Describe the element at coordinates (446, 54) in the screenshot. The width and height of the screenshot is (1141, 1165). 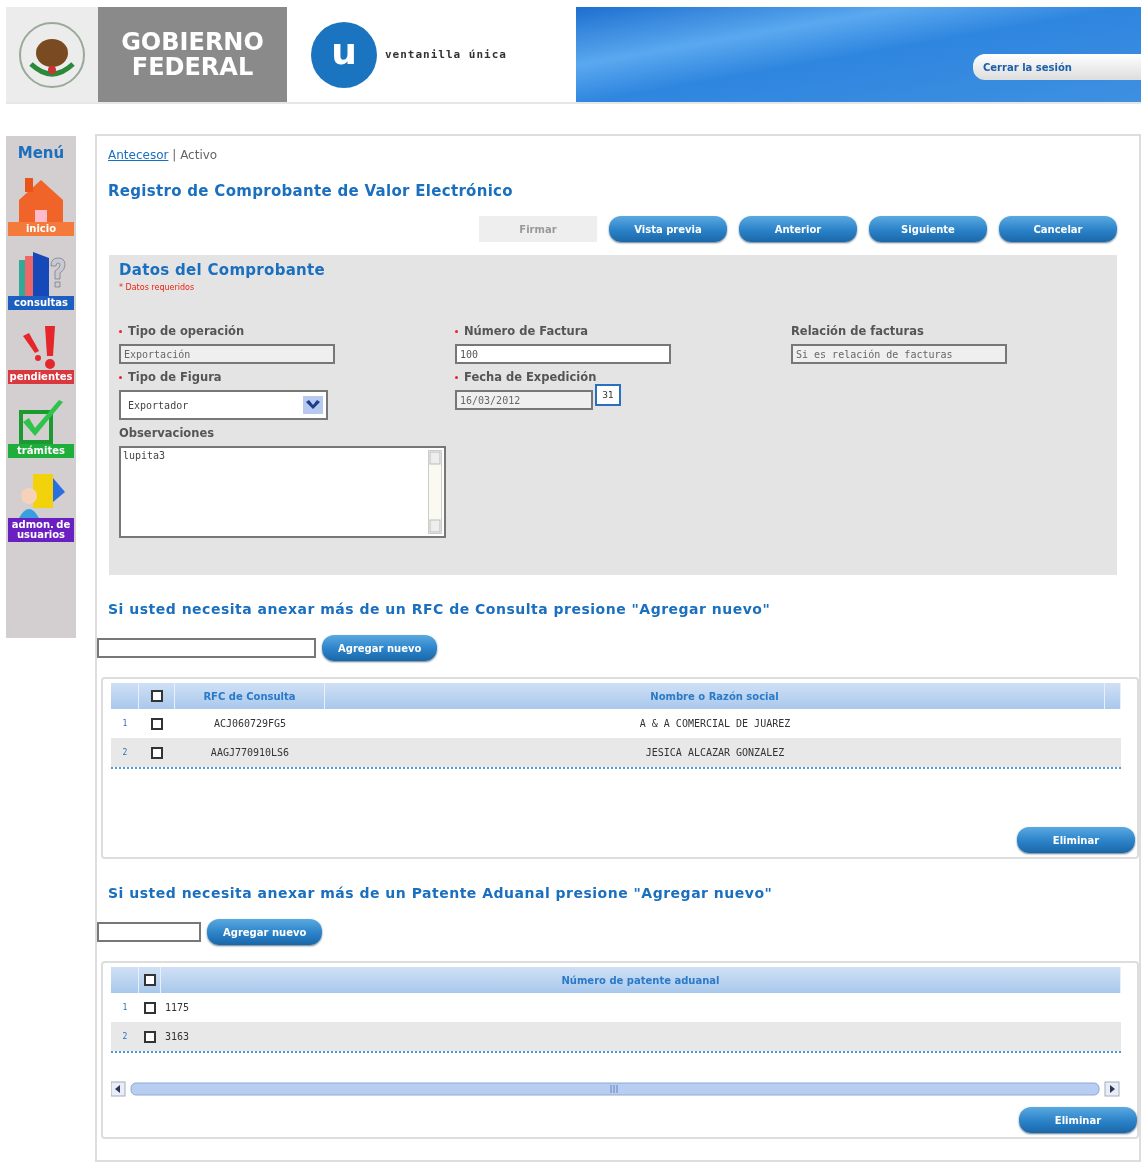
I see `brand-name: ventanilla única` at that location.